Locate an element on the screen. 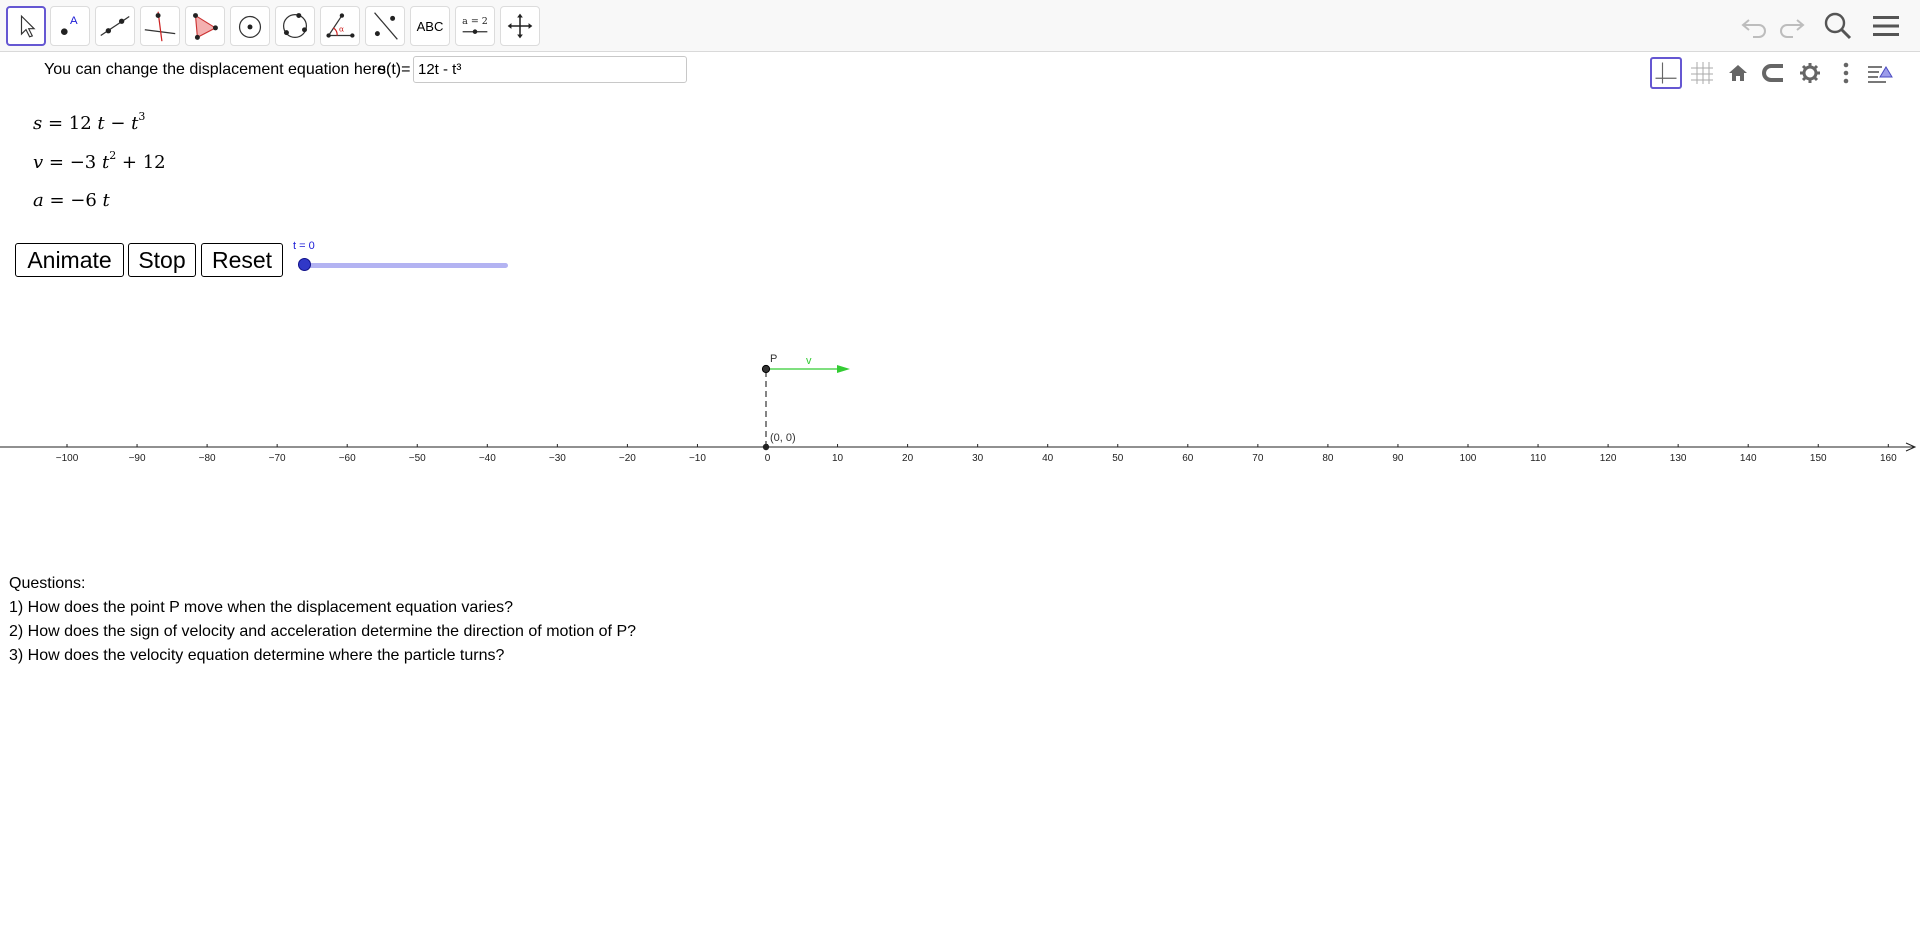 The width and height of the screenshot is (1920, 943). point-tool-label: A is located at coordinates (74, 21).